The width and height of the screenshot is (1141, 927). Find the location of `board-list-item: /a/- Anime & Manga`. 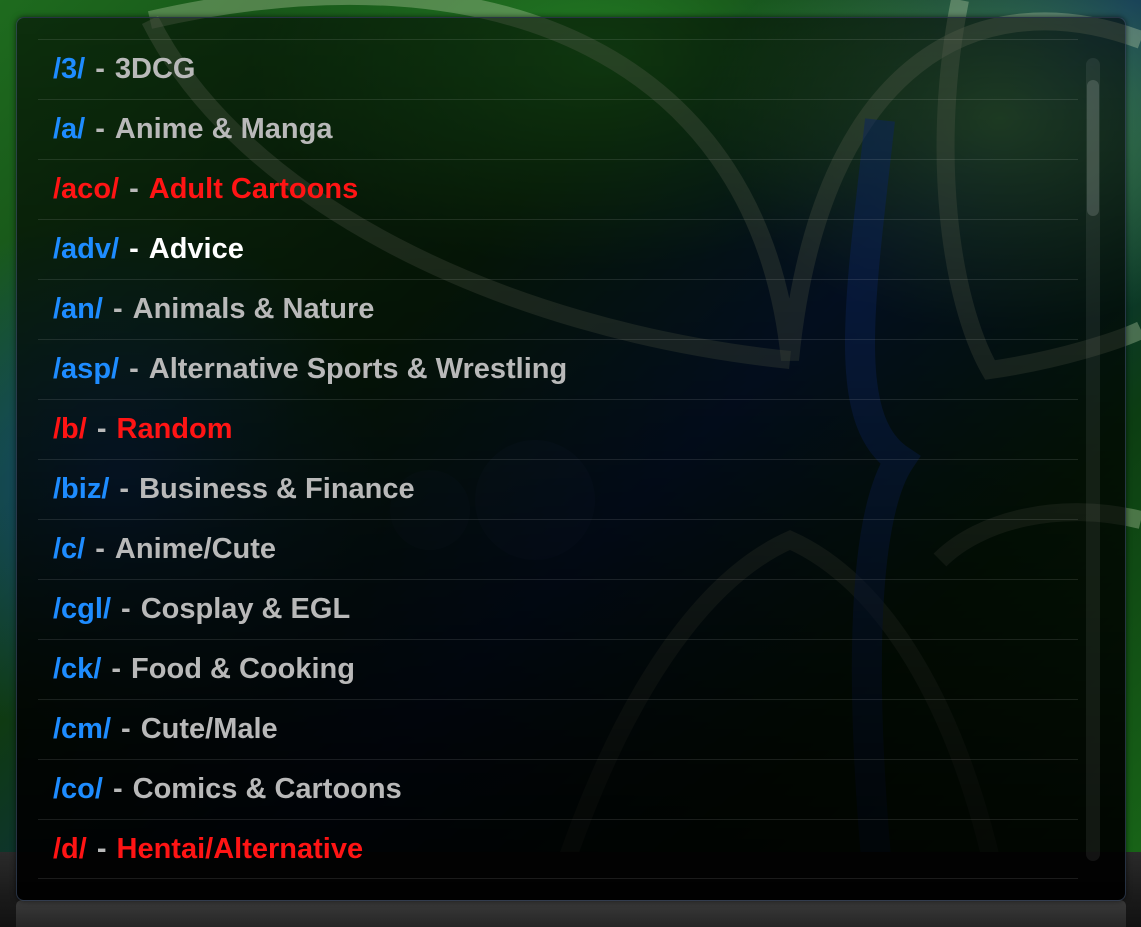

board-list-item: /a/- Anime & Manga is located at coordinates (558, 129).